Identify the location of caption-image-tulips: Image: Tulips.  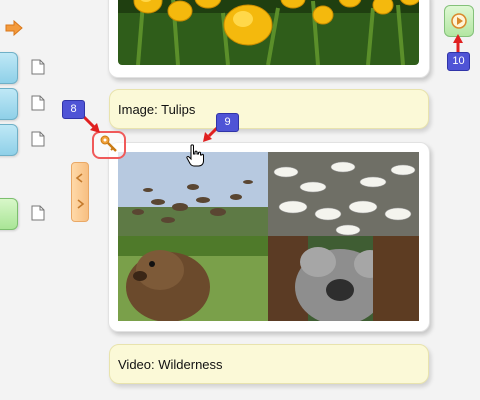
(269, 109).